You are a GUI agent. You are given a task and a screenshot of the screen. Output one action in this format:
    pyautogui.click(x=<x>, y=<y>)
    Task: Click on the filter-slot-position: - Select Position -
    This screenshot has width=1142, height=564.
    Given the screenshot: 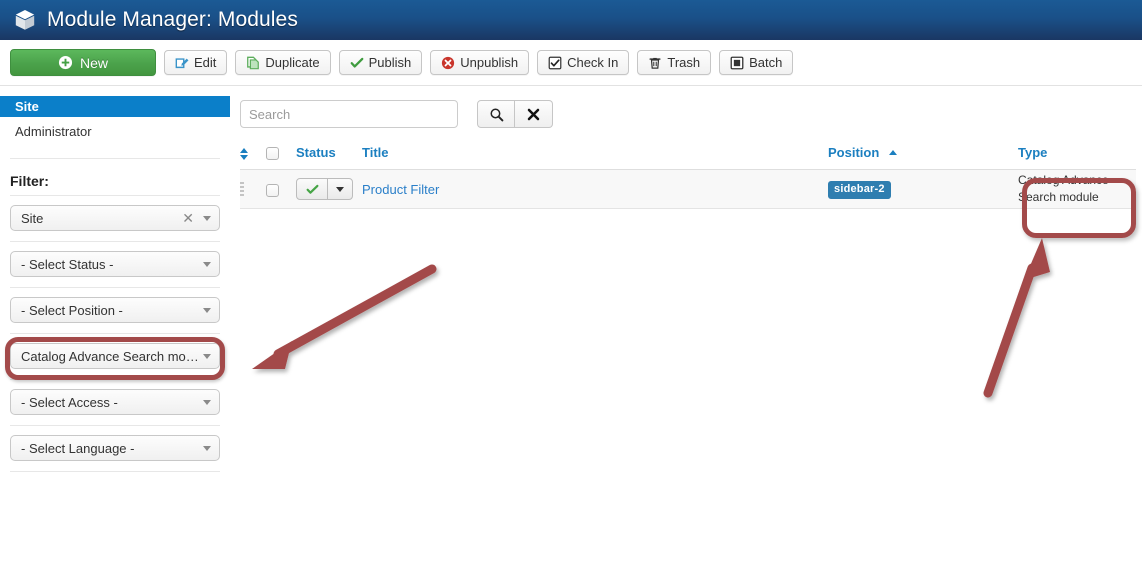 What is the action you would take?
    pyautogui.click(x=115, y=310)
    